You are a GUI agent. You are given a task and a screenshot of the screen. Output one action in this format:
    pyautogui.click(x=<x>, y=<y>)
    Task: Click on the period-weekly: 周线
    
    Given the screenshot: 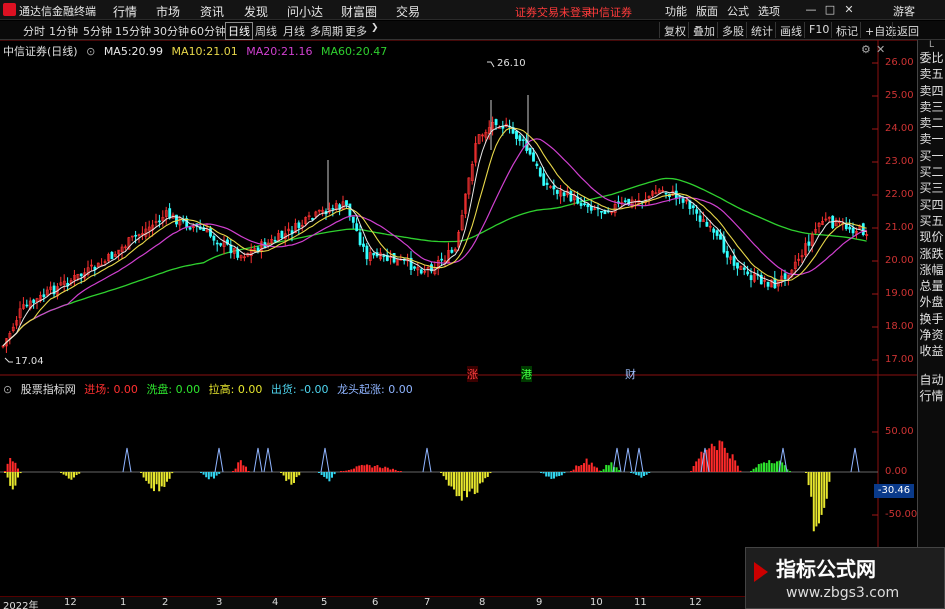 What is the action you would take?
    pyautogui.click(x=266, y=31)
    